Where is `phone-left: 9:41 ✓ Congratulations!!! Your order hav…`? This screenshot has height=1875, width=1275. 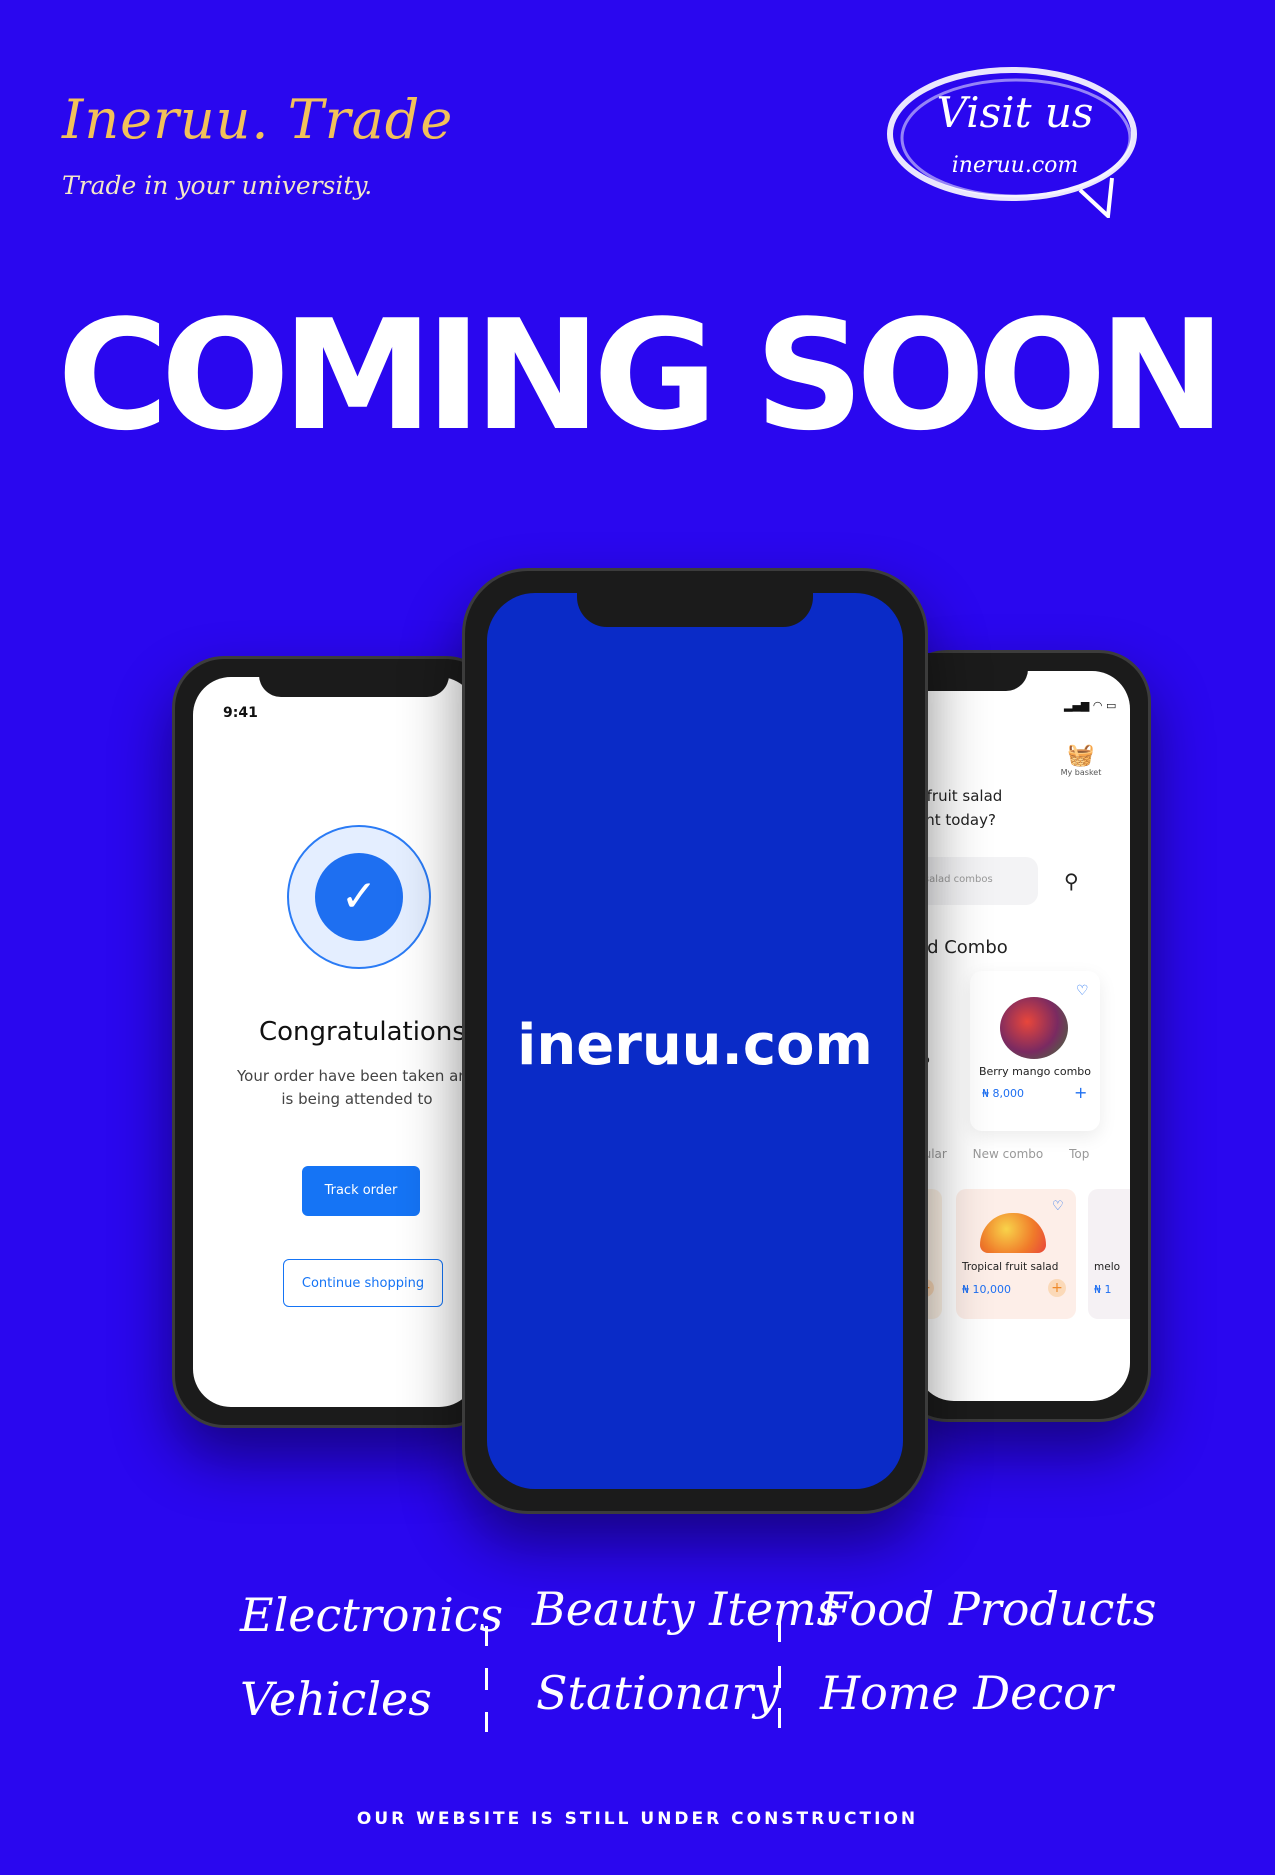
phone-left: 9:41 ✓ Congratulations!!! Your order hav… is located at coordinates (335, 1042).